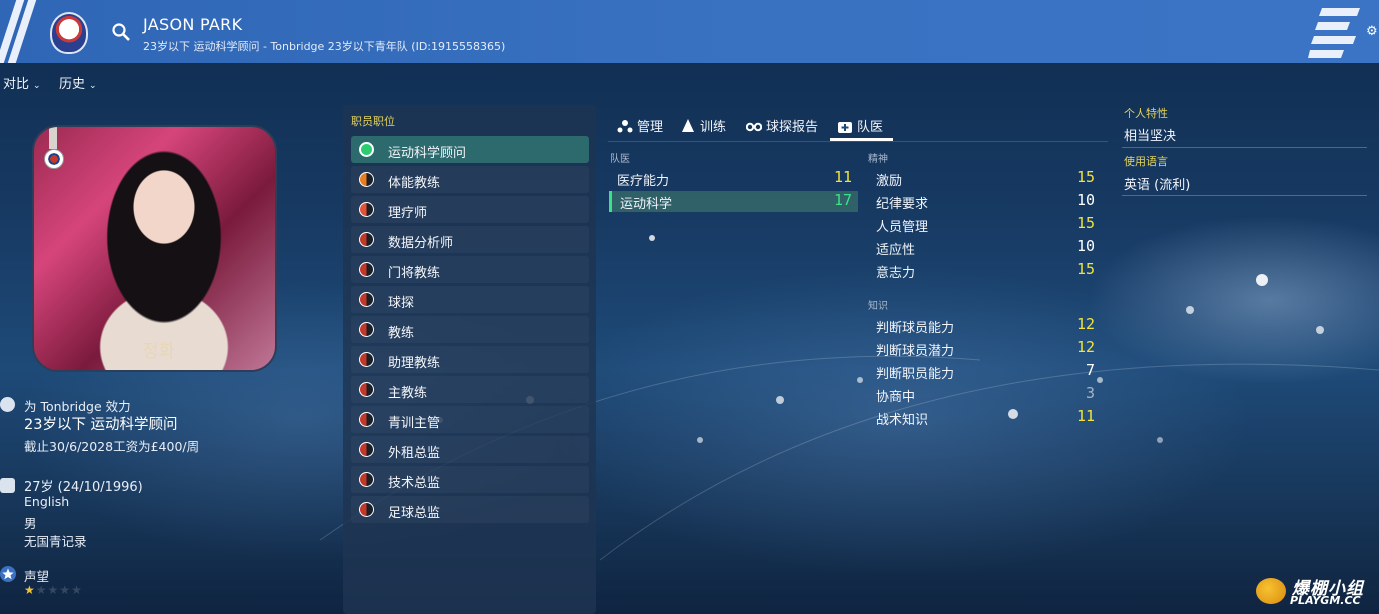 The height and width of the screenshot is (614, 1379). I want to click on job-item: 外租总监, so click(470, 449).